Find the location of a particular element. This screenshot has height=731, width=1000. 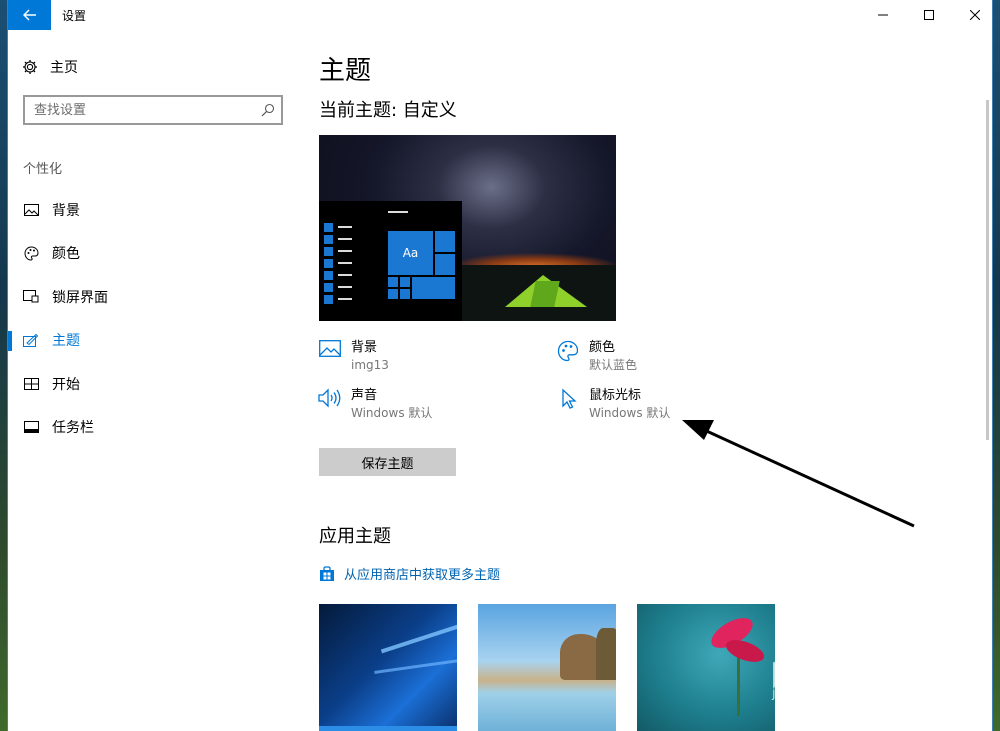

watermark-subtext: jingyan.baidu.com is located at coordinates (832, 693).